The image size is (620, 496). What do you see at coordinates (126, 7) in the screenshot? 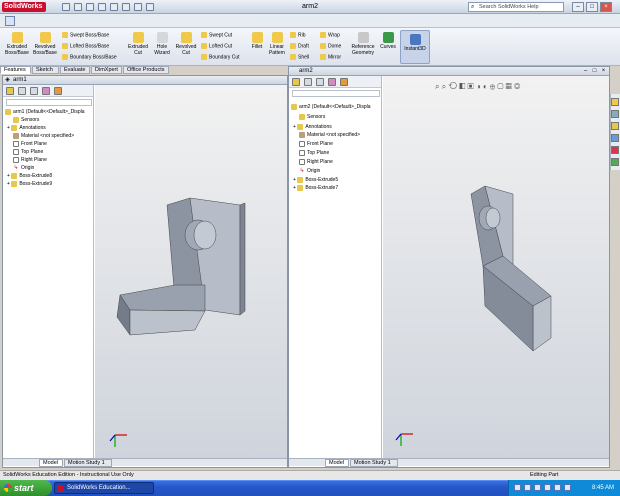
I see `select-icon` at bounding box center [126, 7].